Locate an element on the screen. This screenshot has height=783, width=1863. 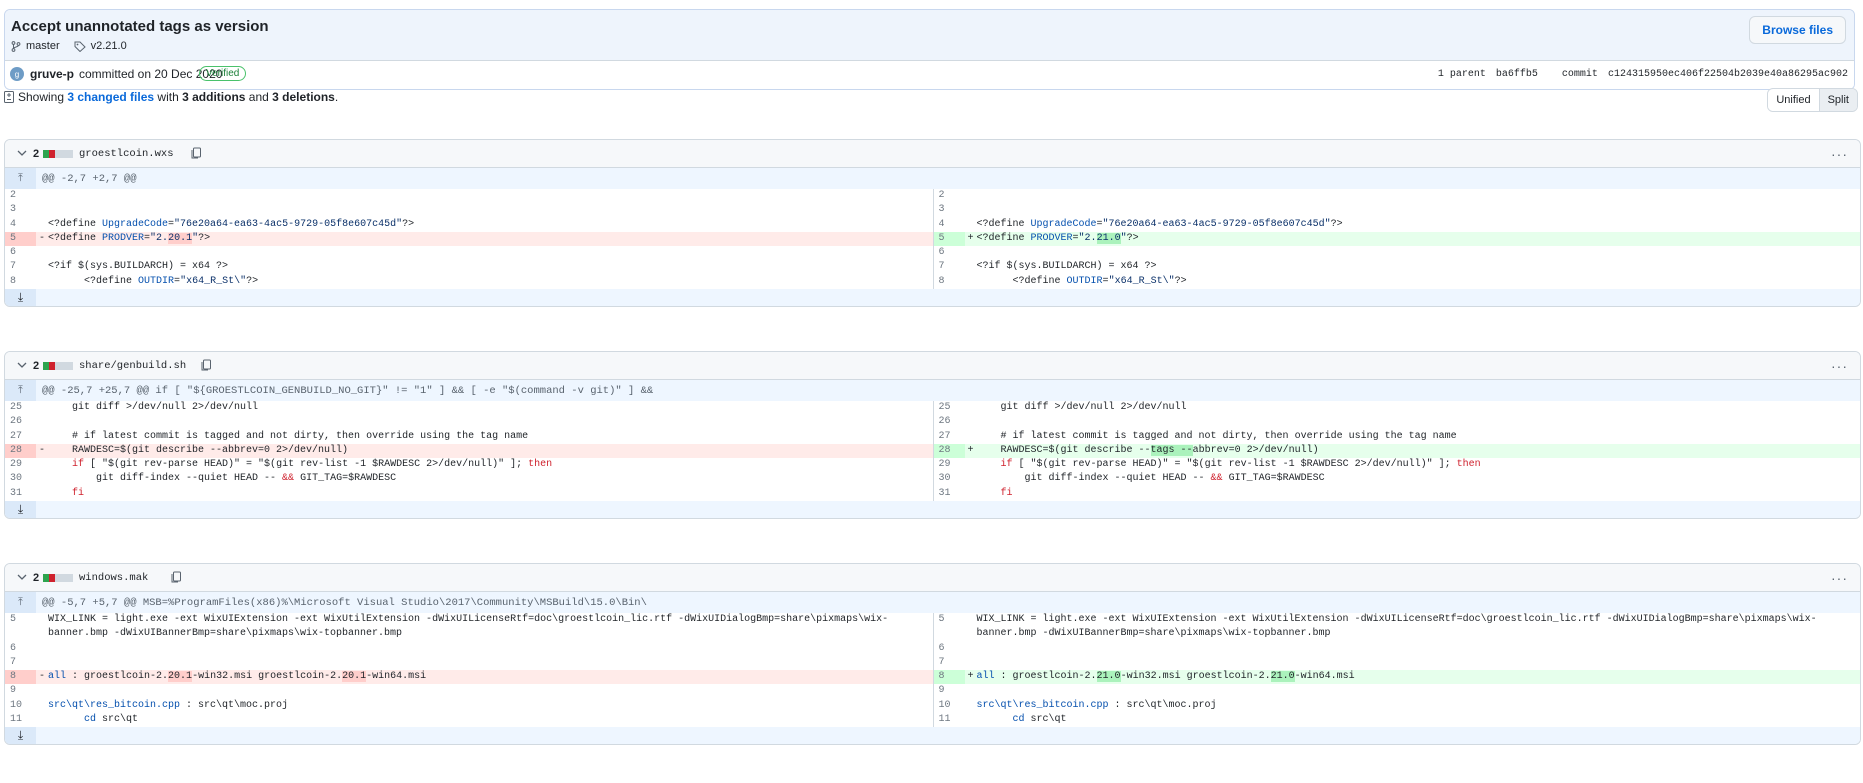
file-name: windows.mak is located at coordinates (113, 578).